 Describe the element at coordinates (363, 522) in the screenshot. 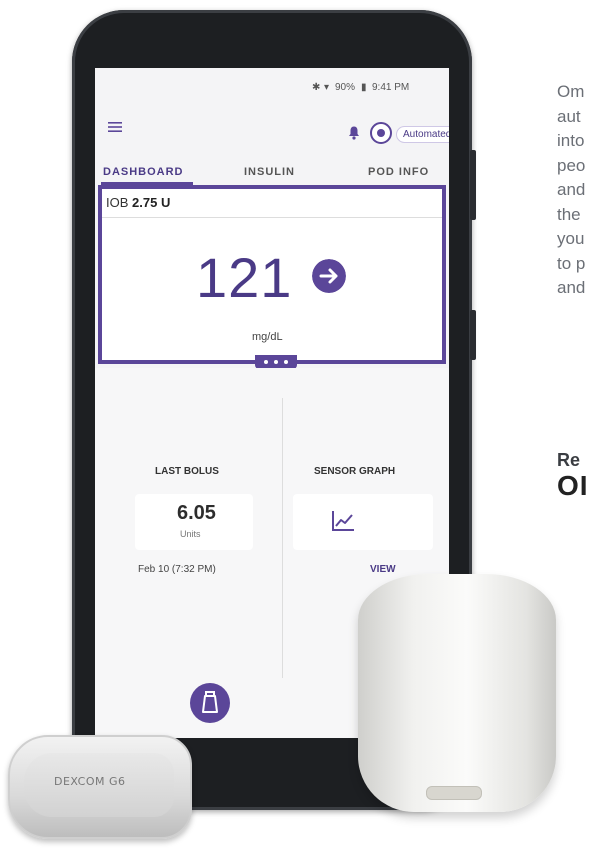

I see `sensor-graph-card` at that location.